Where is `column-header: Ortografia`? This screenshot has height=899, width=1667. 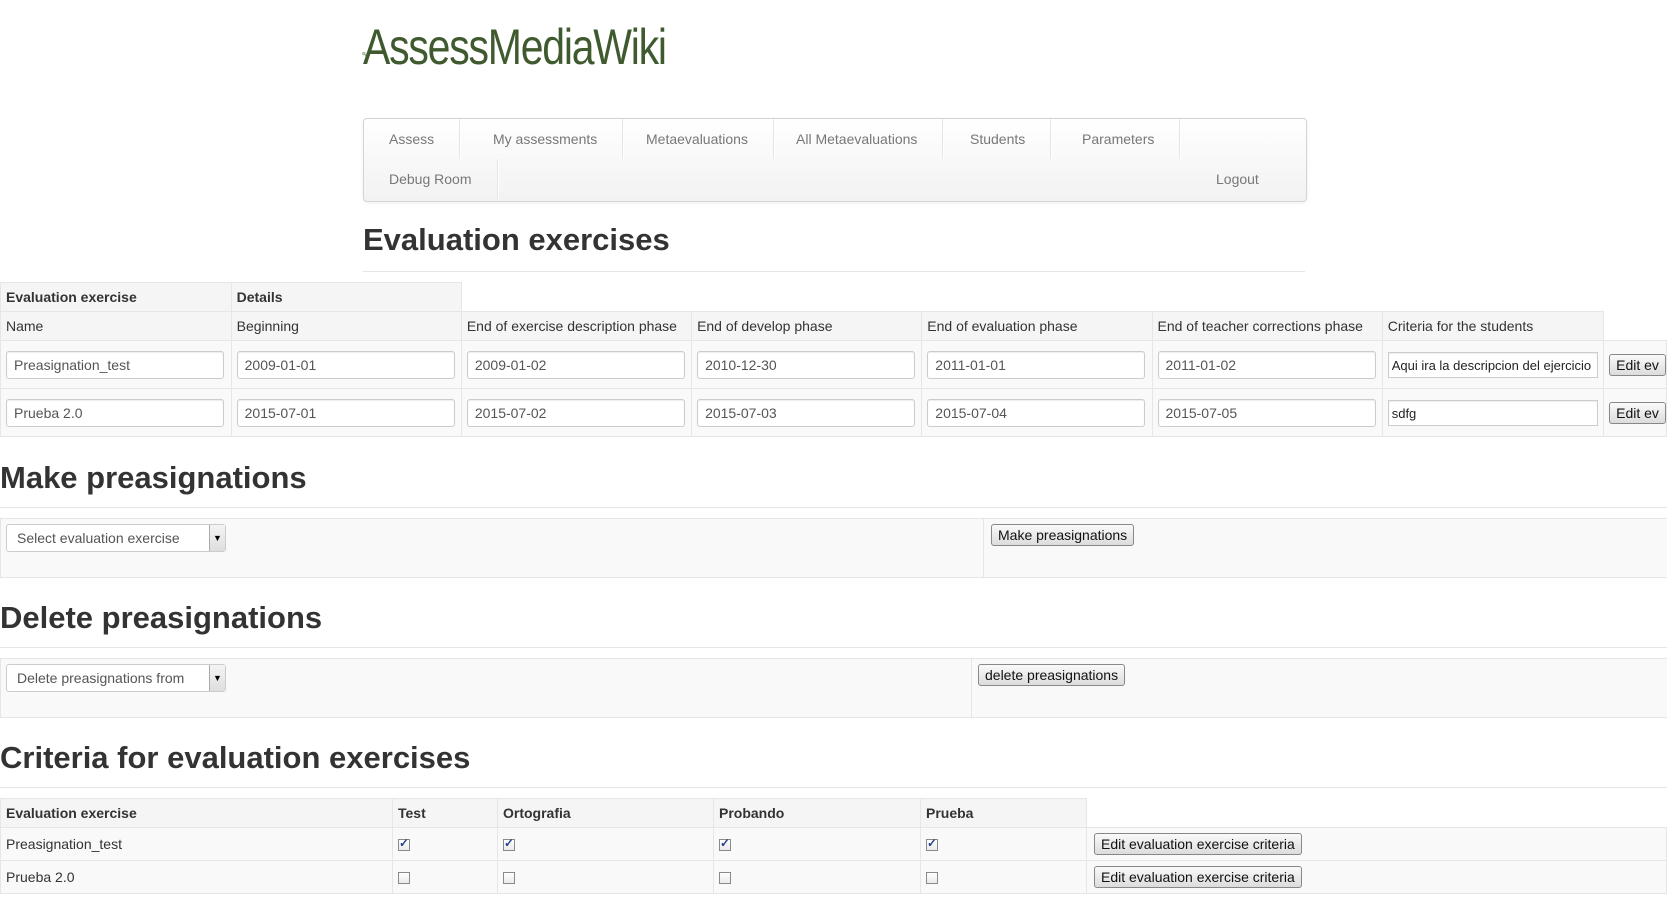
column-header: Ortografia is located at coordinates (605, 813).